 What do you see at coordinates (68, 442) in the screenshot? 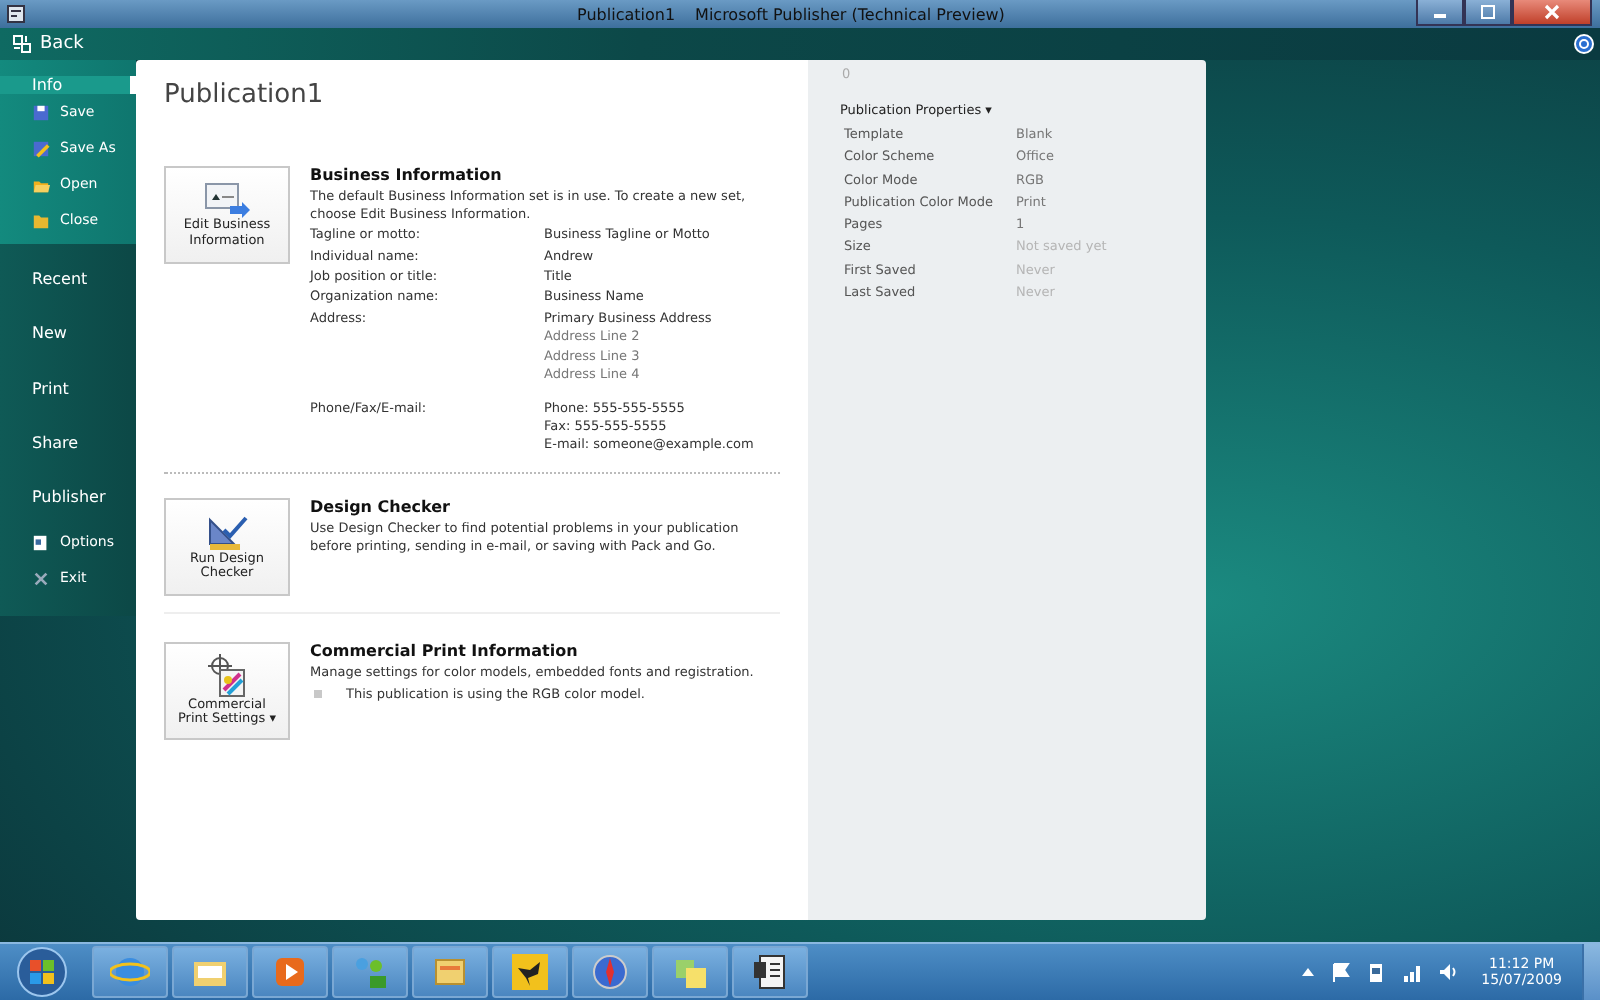
I see `nav-item: Share` at bounding box center [68, 442].